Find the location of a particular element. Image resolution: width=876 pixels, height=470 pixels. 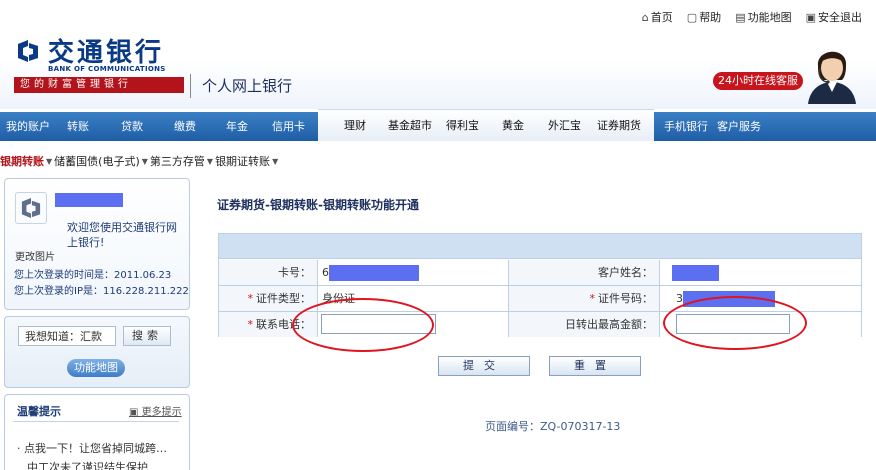

phone-input is located at coordinates (378, 324).